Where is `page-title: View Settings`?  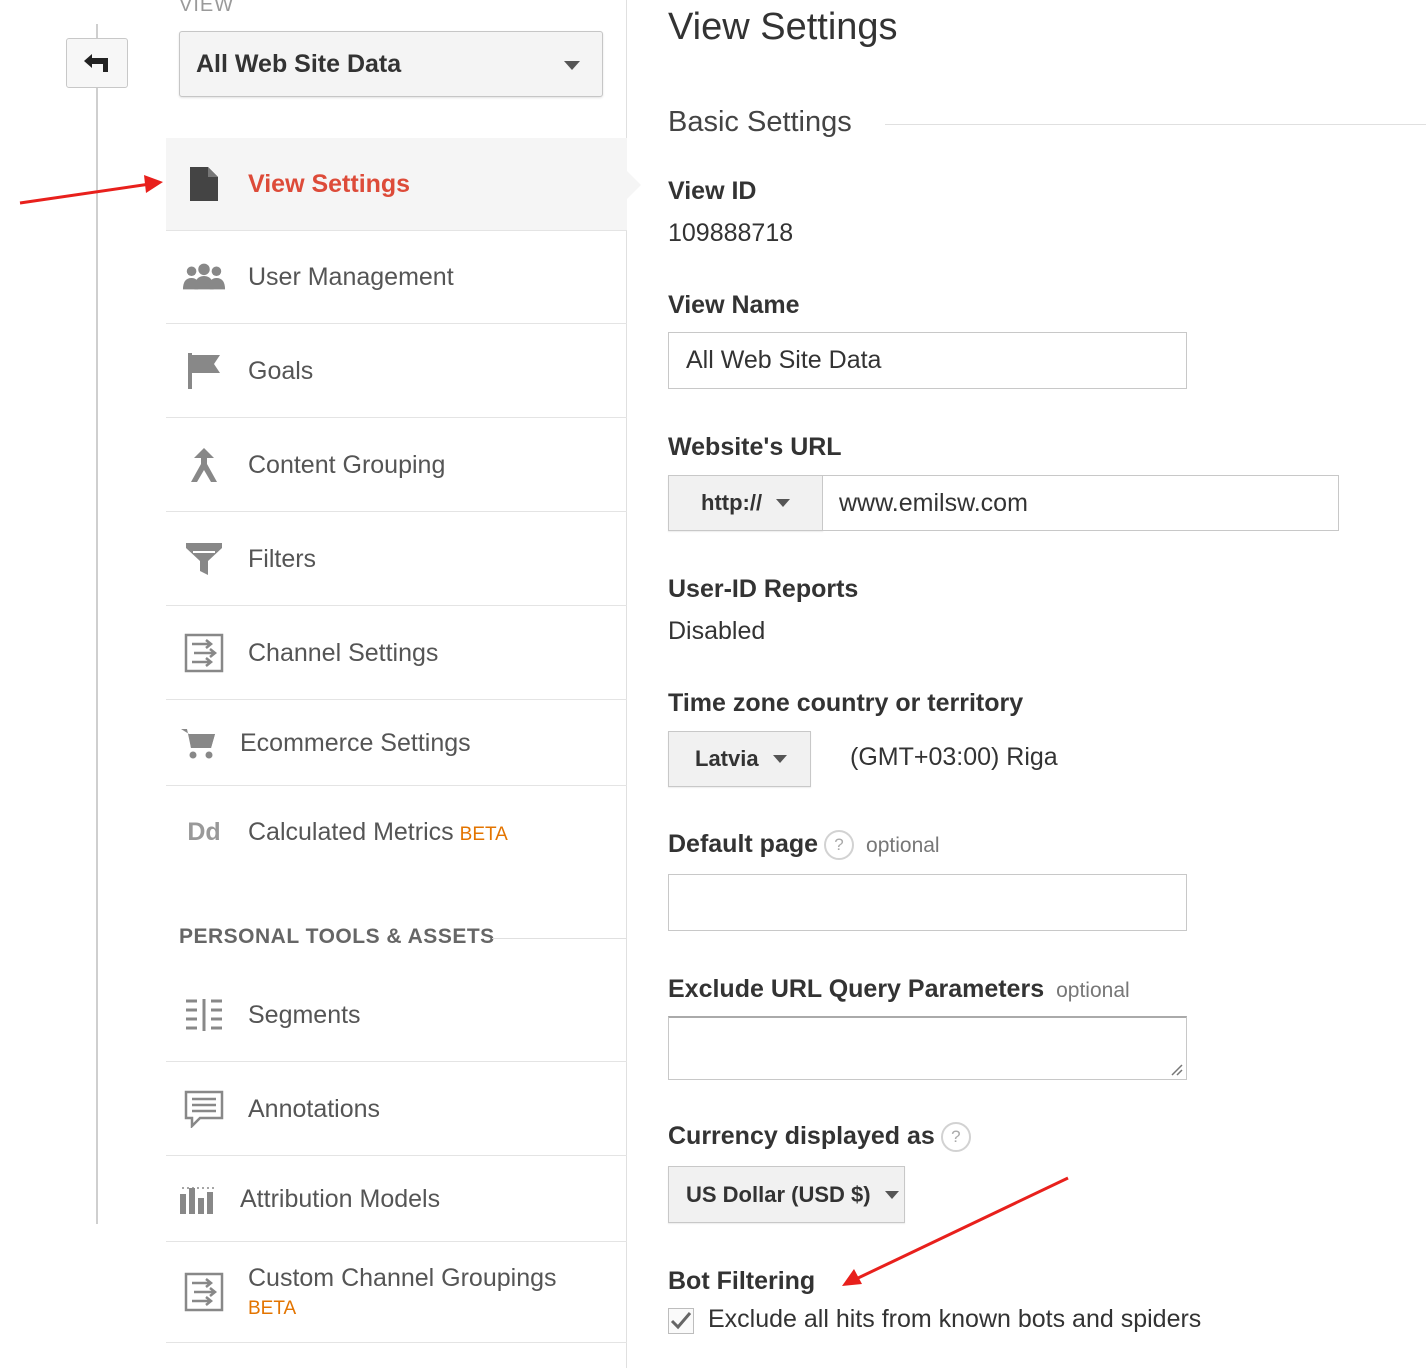 page-title: View Settings is located at coordinates (783, 27).